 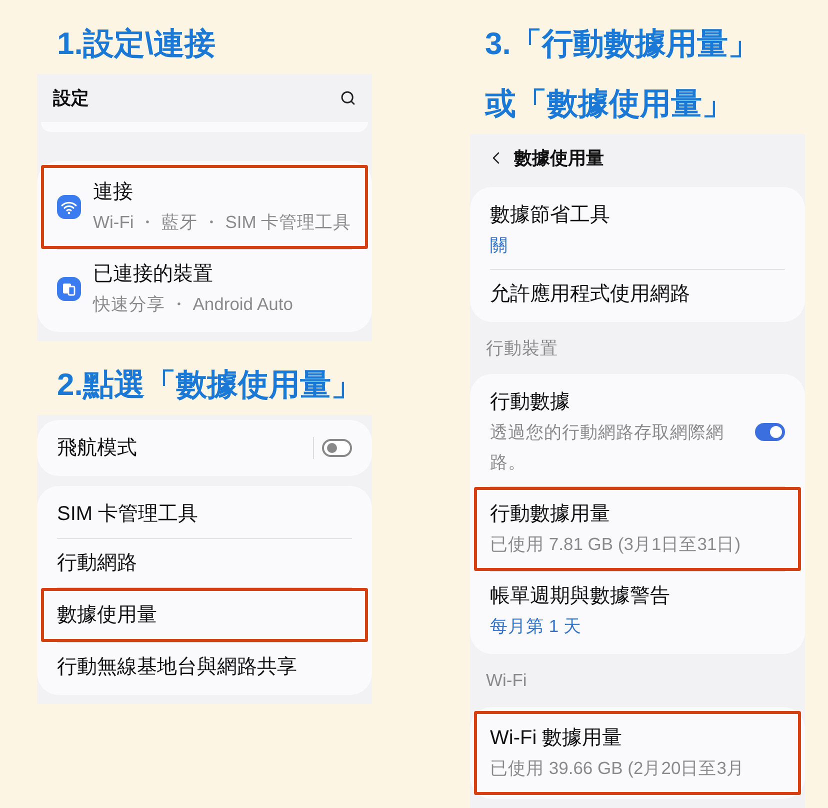 What do you see at coordinates (637, 611) in the screenshot?
I see `setting-item: 帳單週期與數據警告 每月第 1 天` at bounding box center [637, 611].